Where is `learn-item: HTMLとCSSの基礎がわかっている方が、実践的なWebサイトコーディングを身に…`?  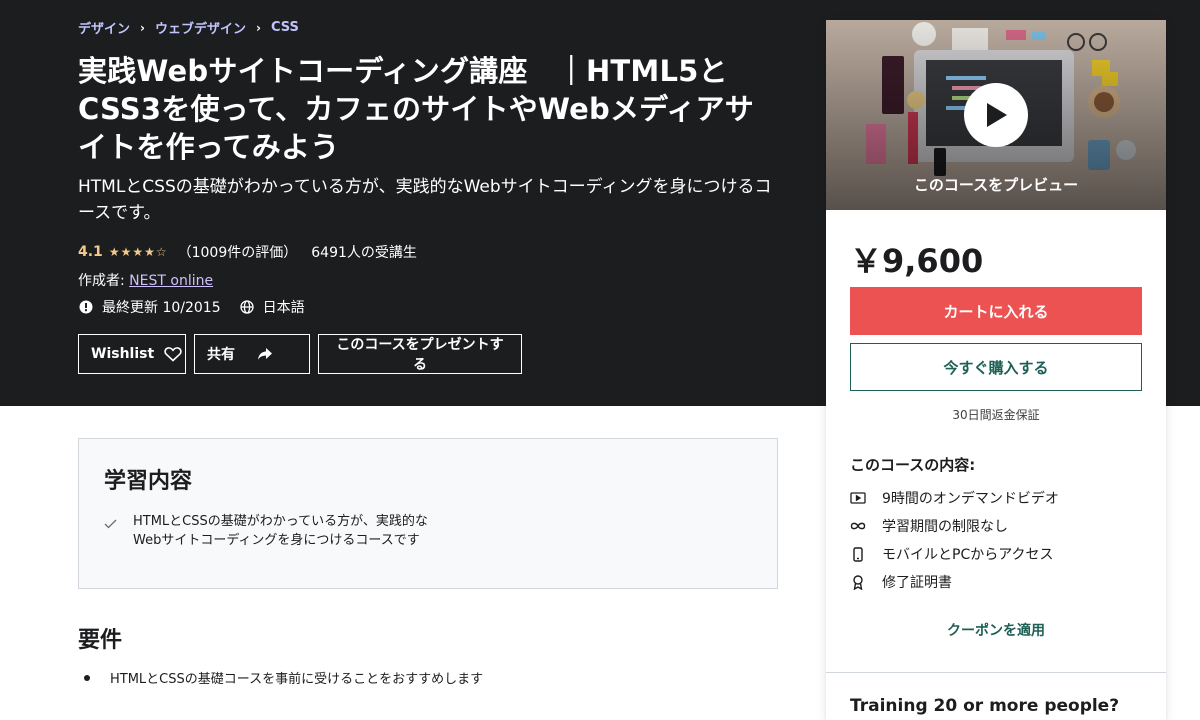 learn-item: HTMLとCSSの基礎がわかっている方が、実践的なWebサイトコーディングを身に… is located at coordinates (269, 531).